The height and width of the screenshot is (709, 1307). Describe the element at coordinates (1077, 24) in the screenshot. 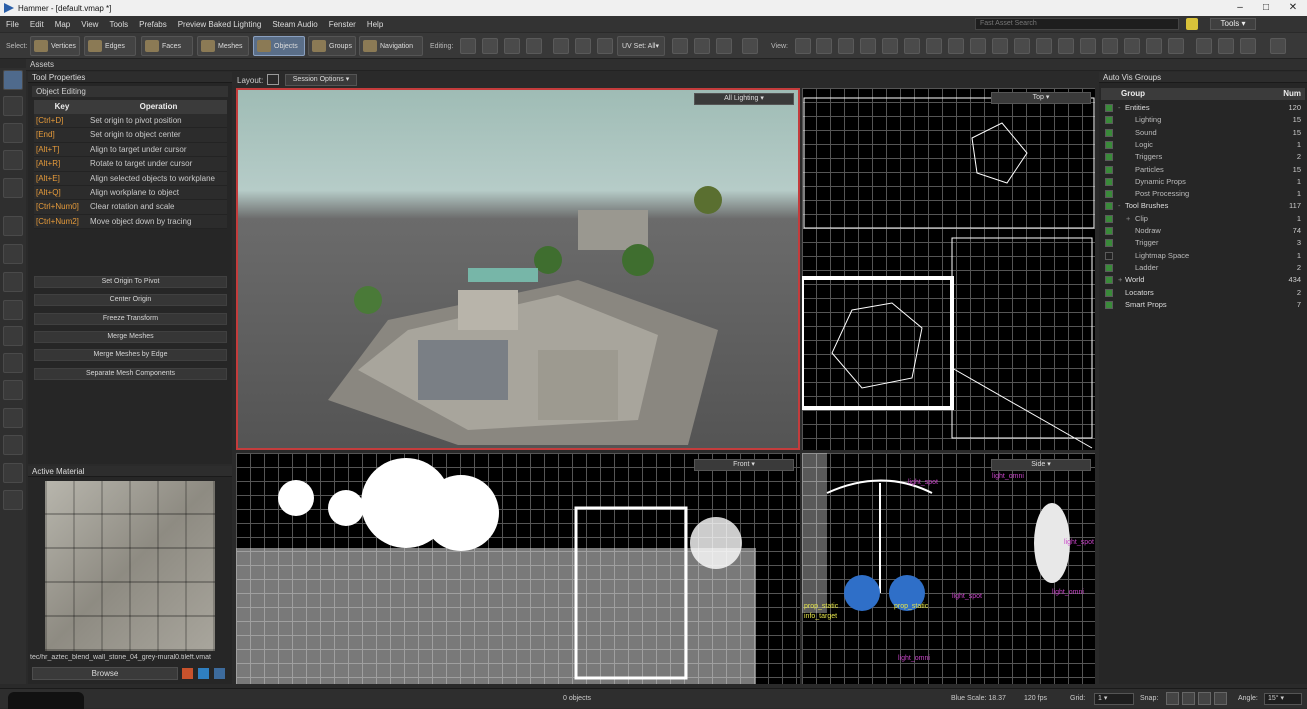

I see `fast-asset-search-input: Fast Asset Search` at that location.